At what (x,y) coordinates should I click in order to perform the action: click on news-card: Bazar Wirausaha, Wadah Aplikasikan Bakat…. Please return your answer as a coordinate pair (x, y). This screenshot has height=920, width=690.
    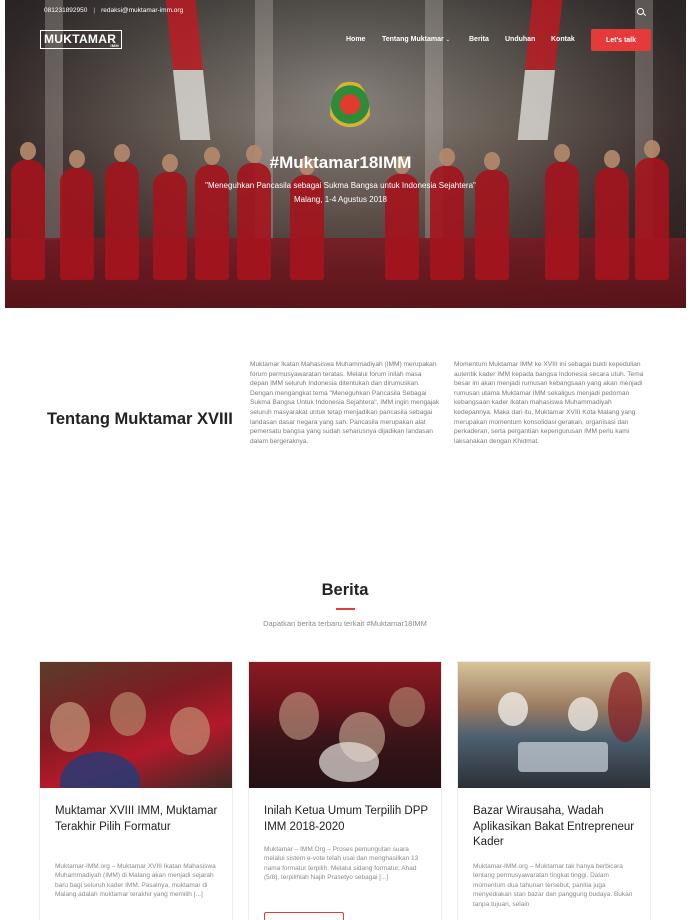
    Looking at the image, I should click on (554, 790).